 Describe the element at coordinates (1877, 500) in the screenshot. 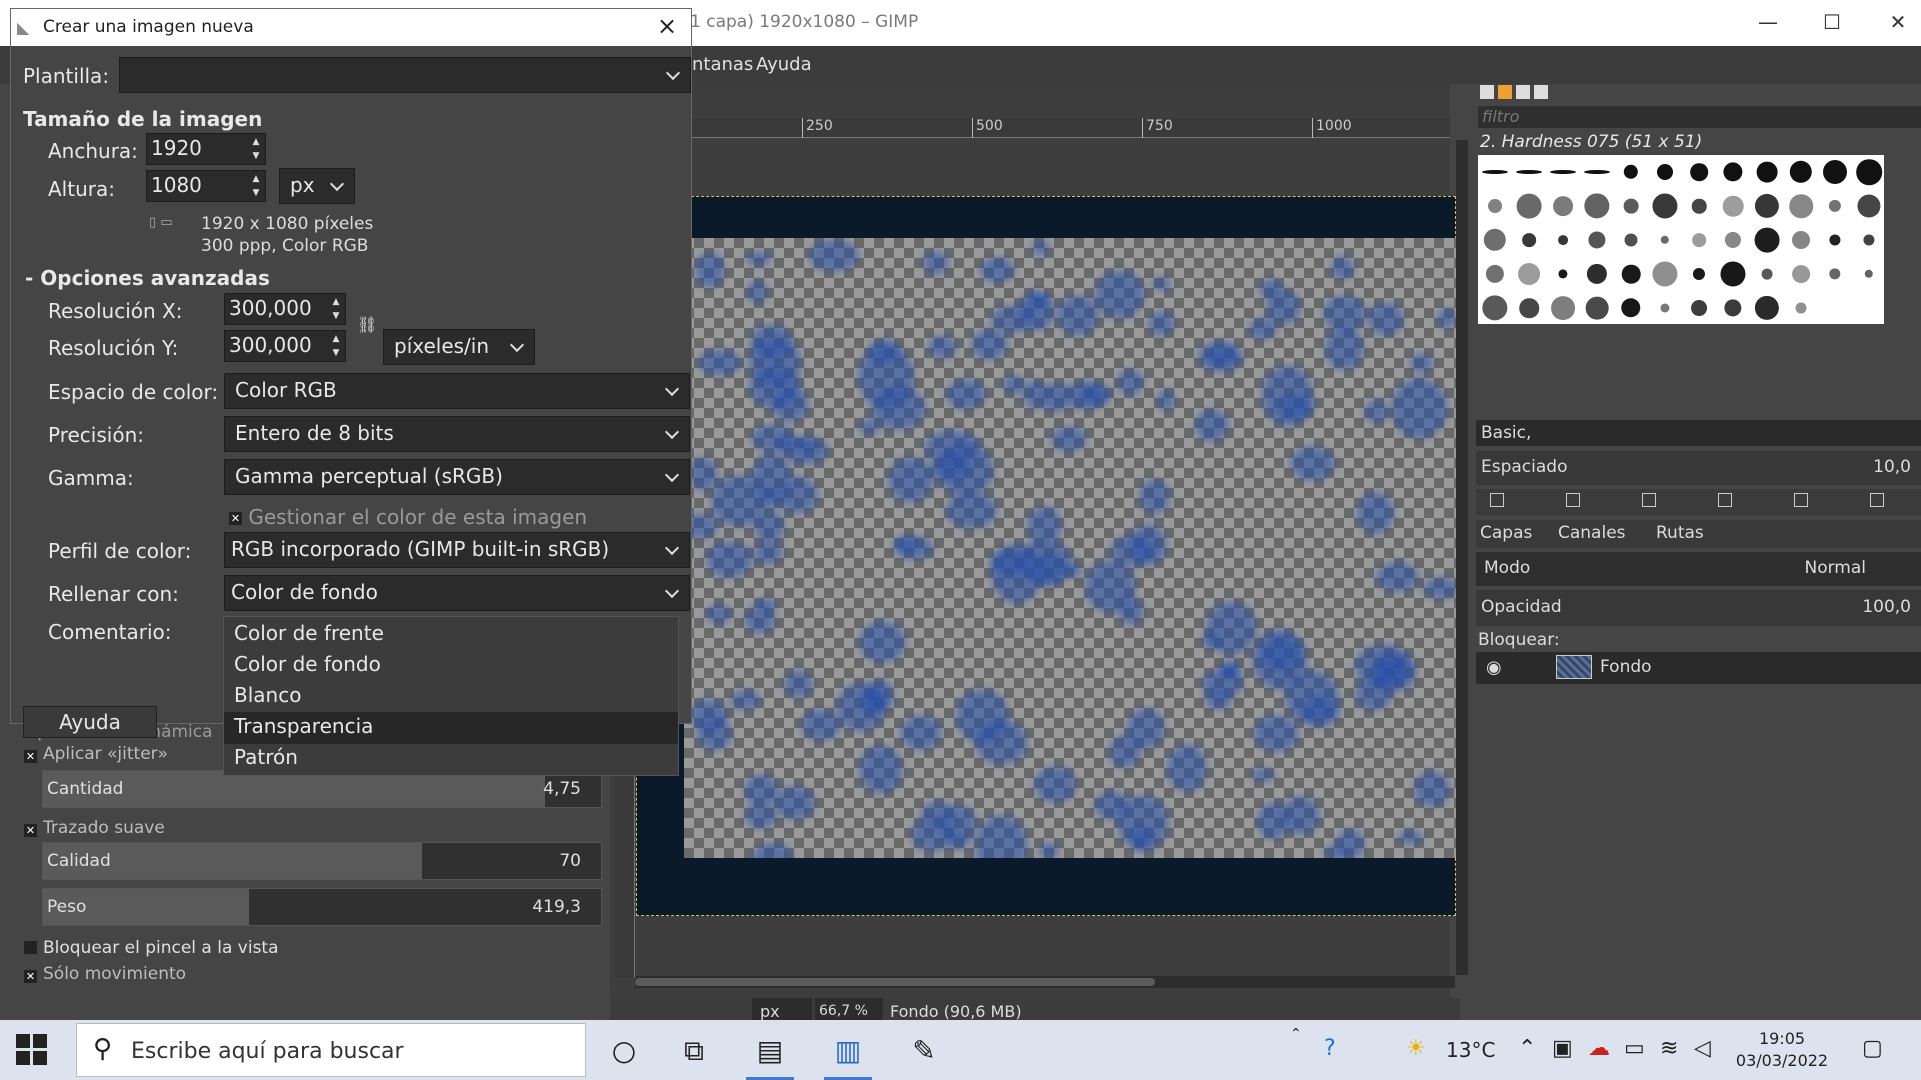

I see `open-as-image-icon` at that location.